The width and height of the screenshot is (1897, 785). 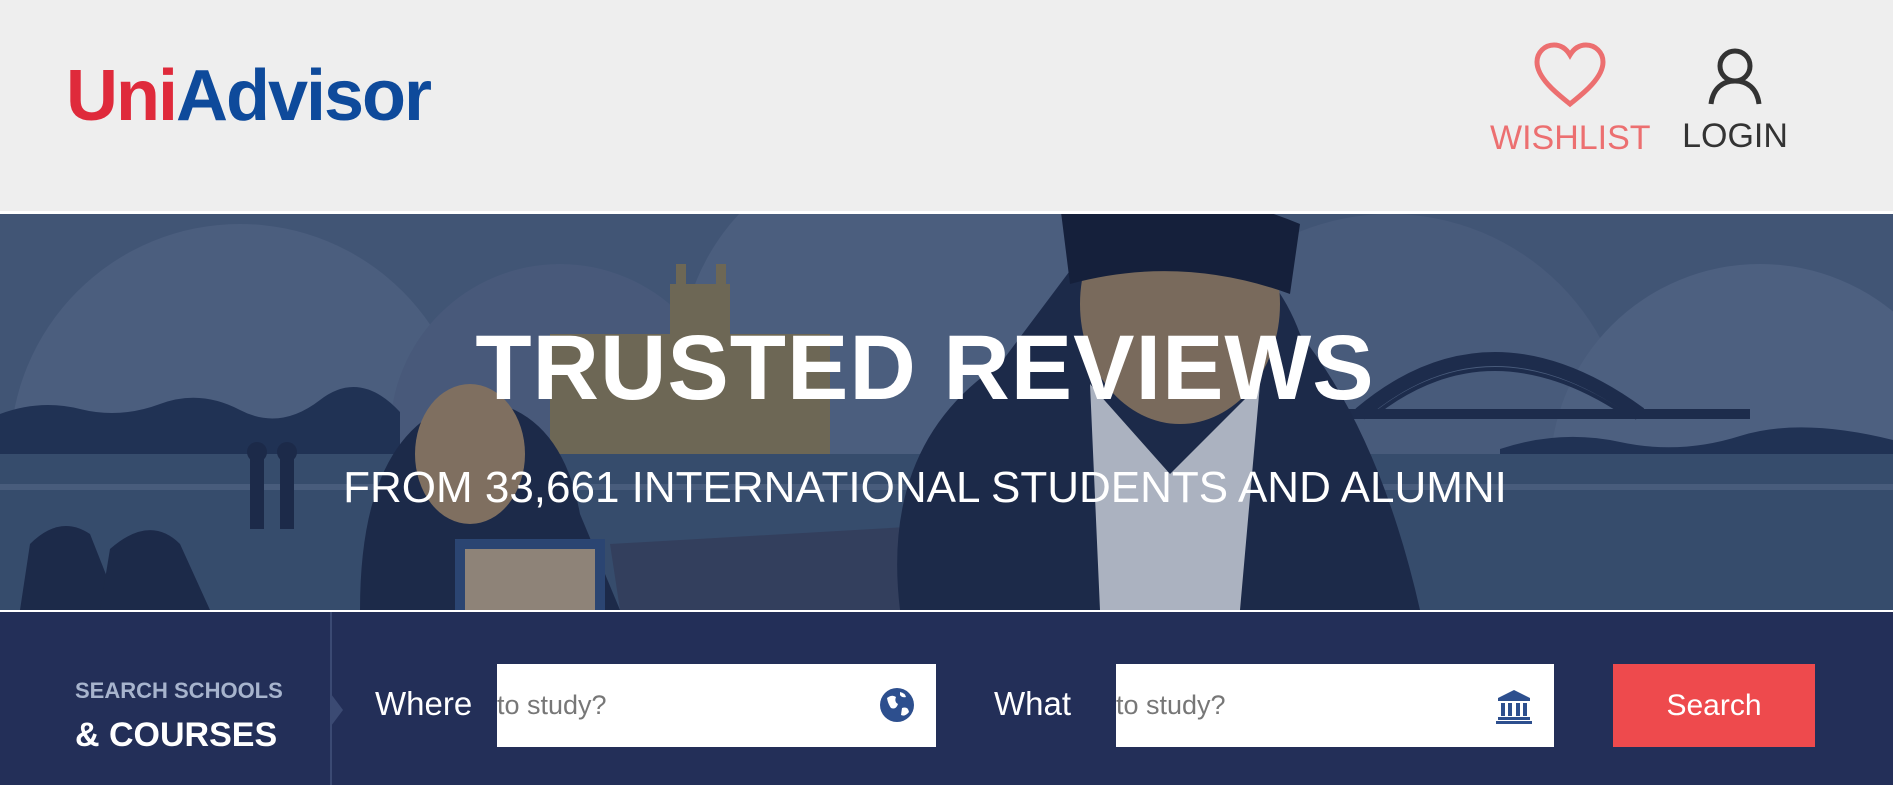 I want to click on where-label: Where, so click(x=424, y=703).